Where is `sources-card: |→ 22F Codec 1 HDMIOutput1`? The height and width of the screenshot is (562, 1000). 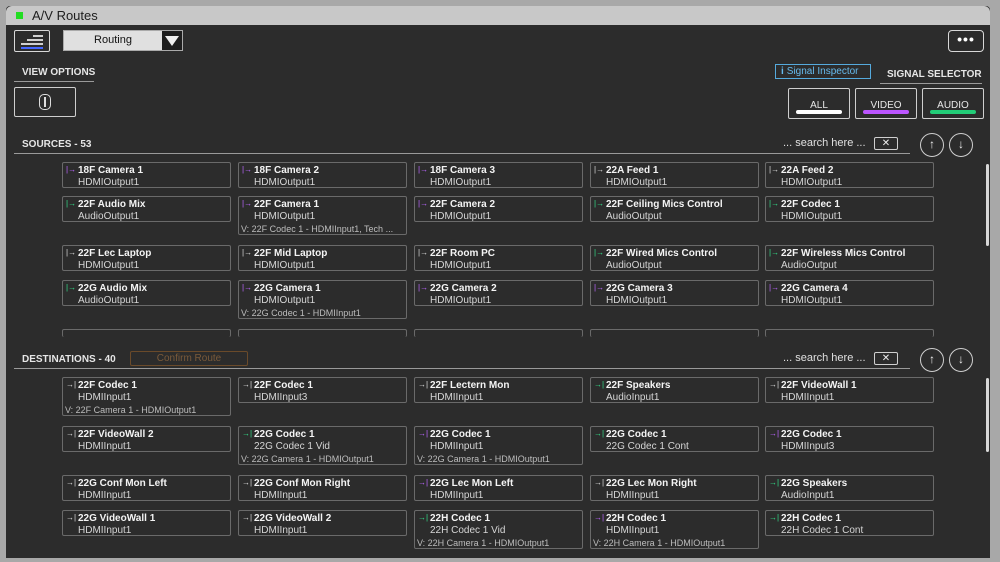
sources-card: |→ 22F Codec 1 HDMIOutput1 is located at coordinates (849, 209).